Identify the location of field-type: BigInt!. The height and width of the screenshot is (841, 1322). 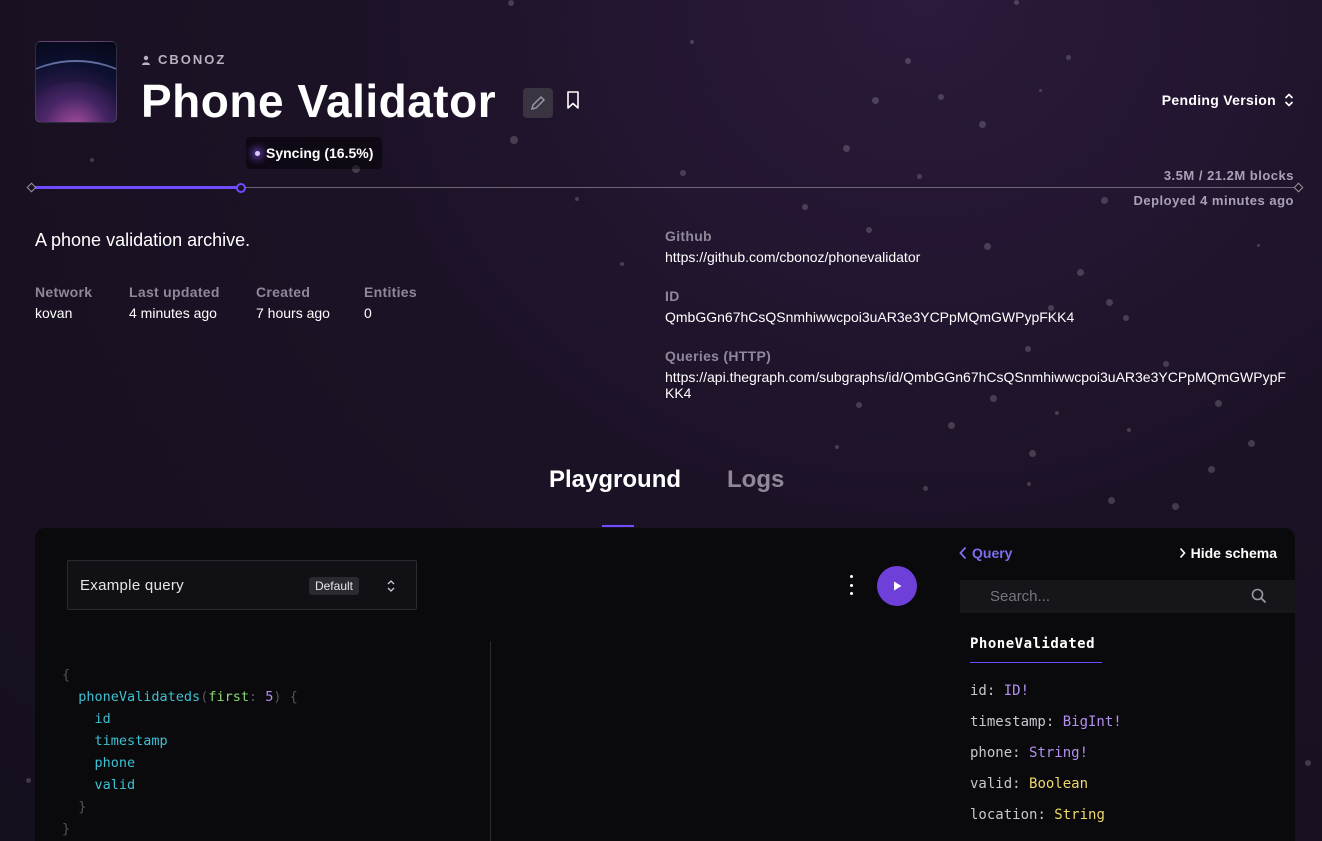
(1092, 722).